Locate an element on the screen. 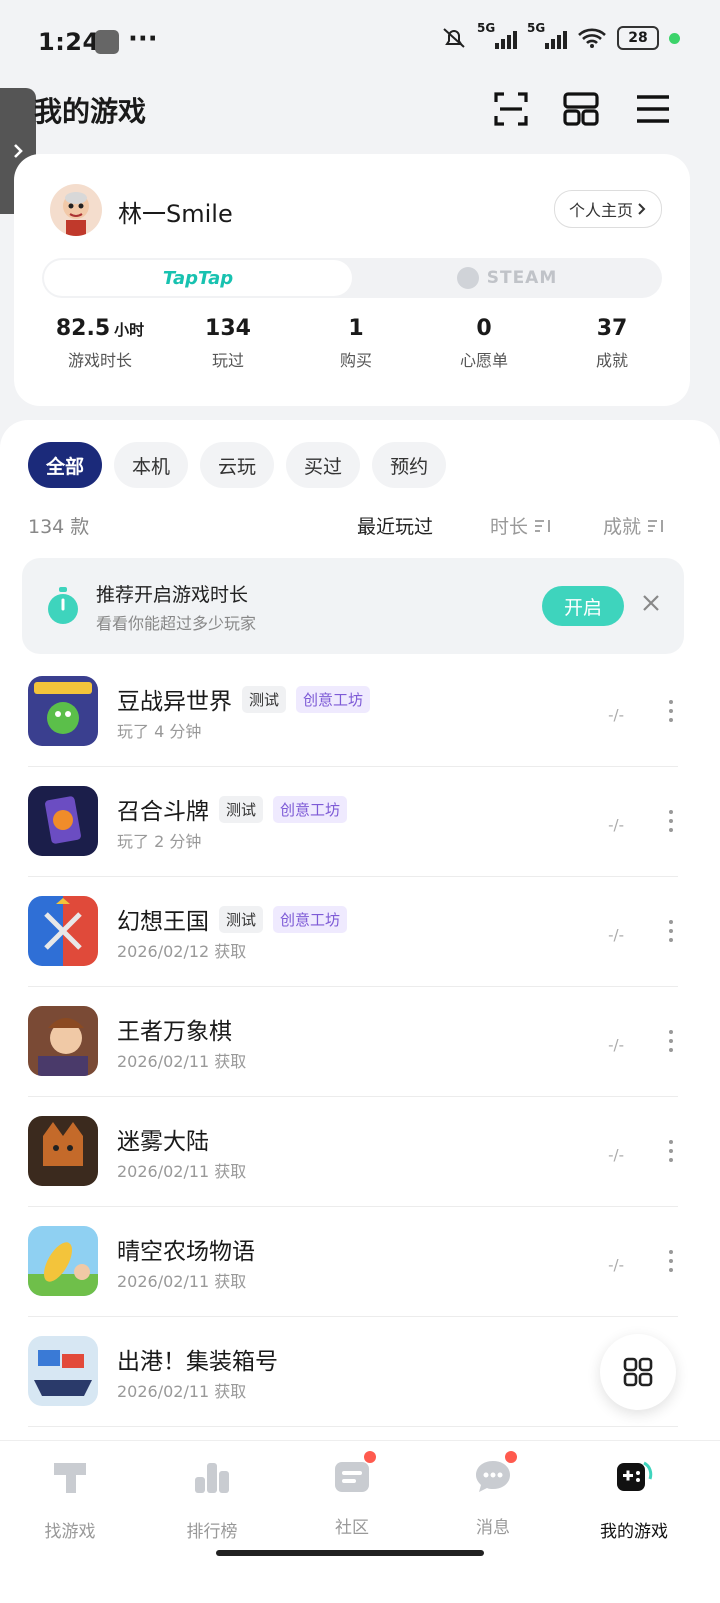 Image resolution: width=720 pixels, height=1603 pixels. filter-chip-cloud: 云玩 is located at coordinates (237, 465).